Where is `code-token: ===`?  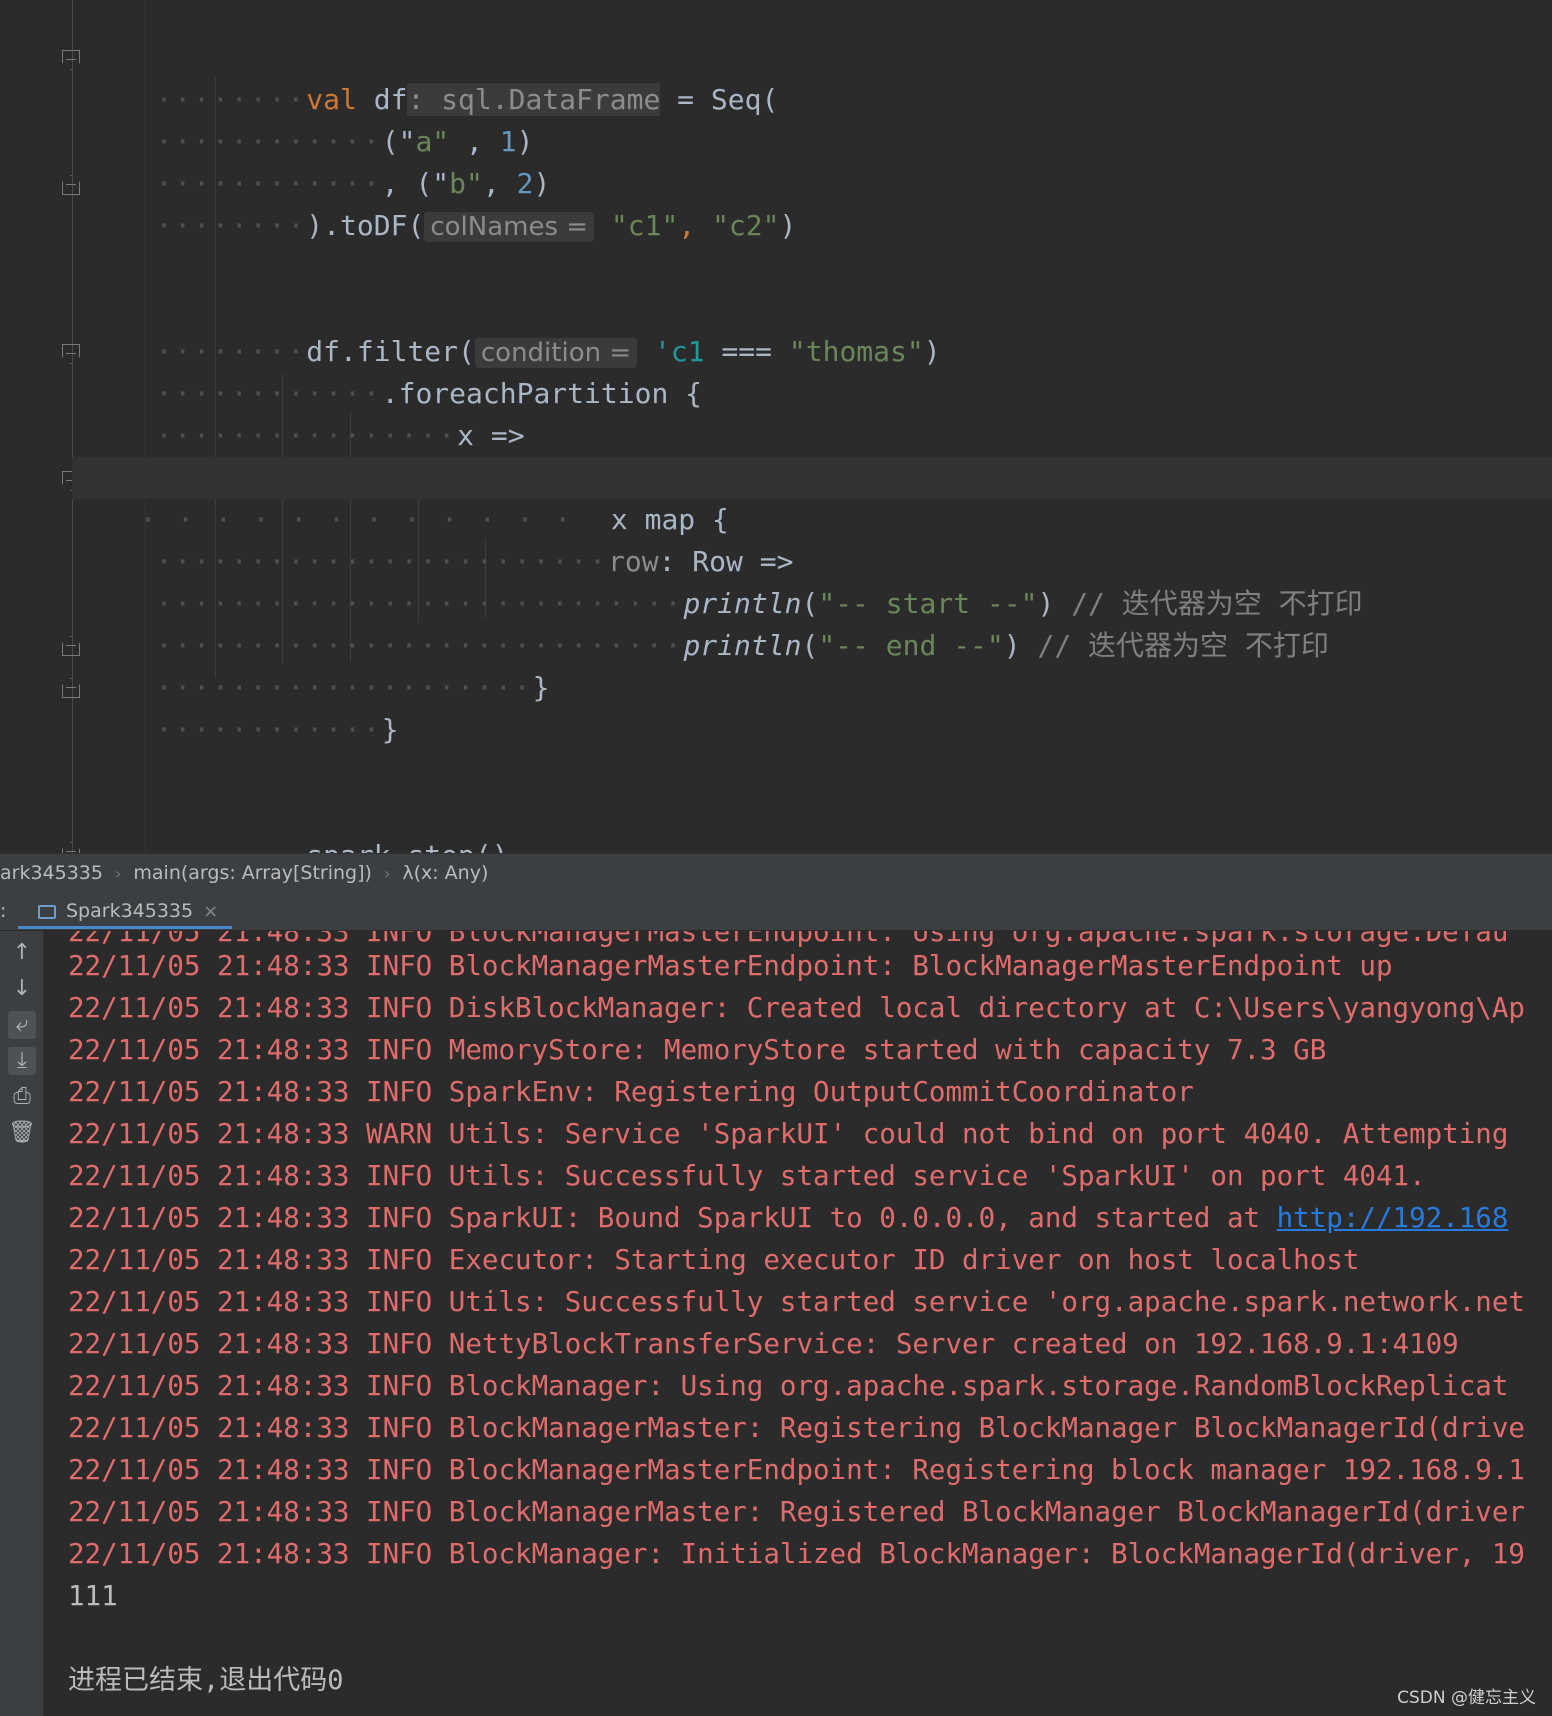
code-token: === is located at coordinates (746, 351).